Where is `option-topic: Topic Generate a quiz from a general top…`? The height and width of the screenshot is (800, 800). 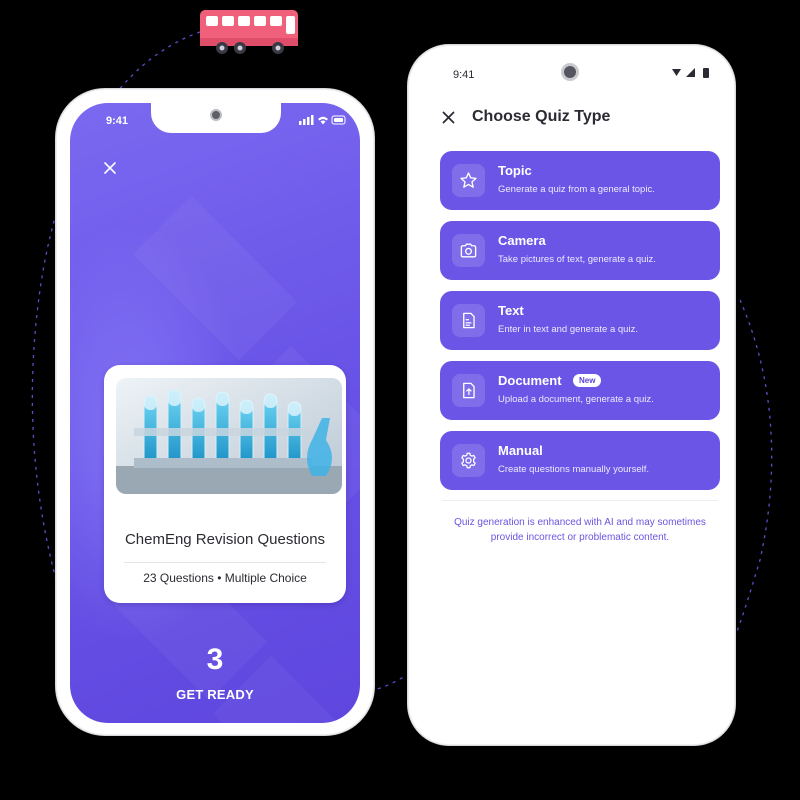 option-topic: Topic Generate a quiz from a general top… is located at coordinates (580, 180).